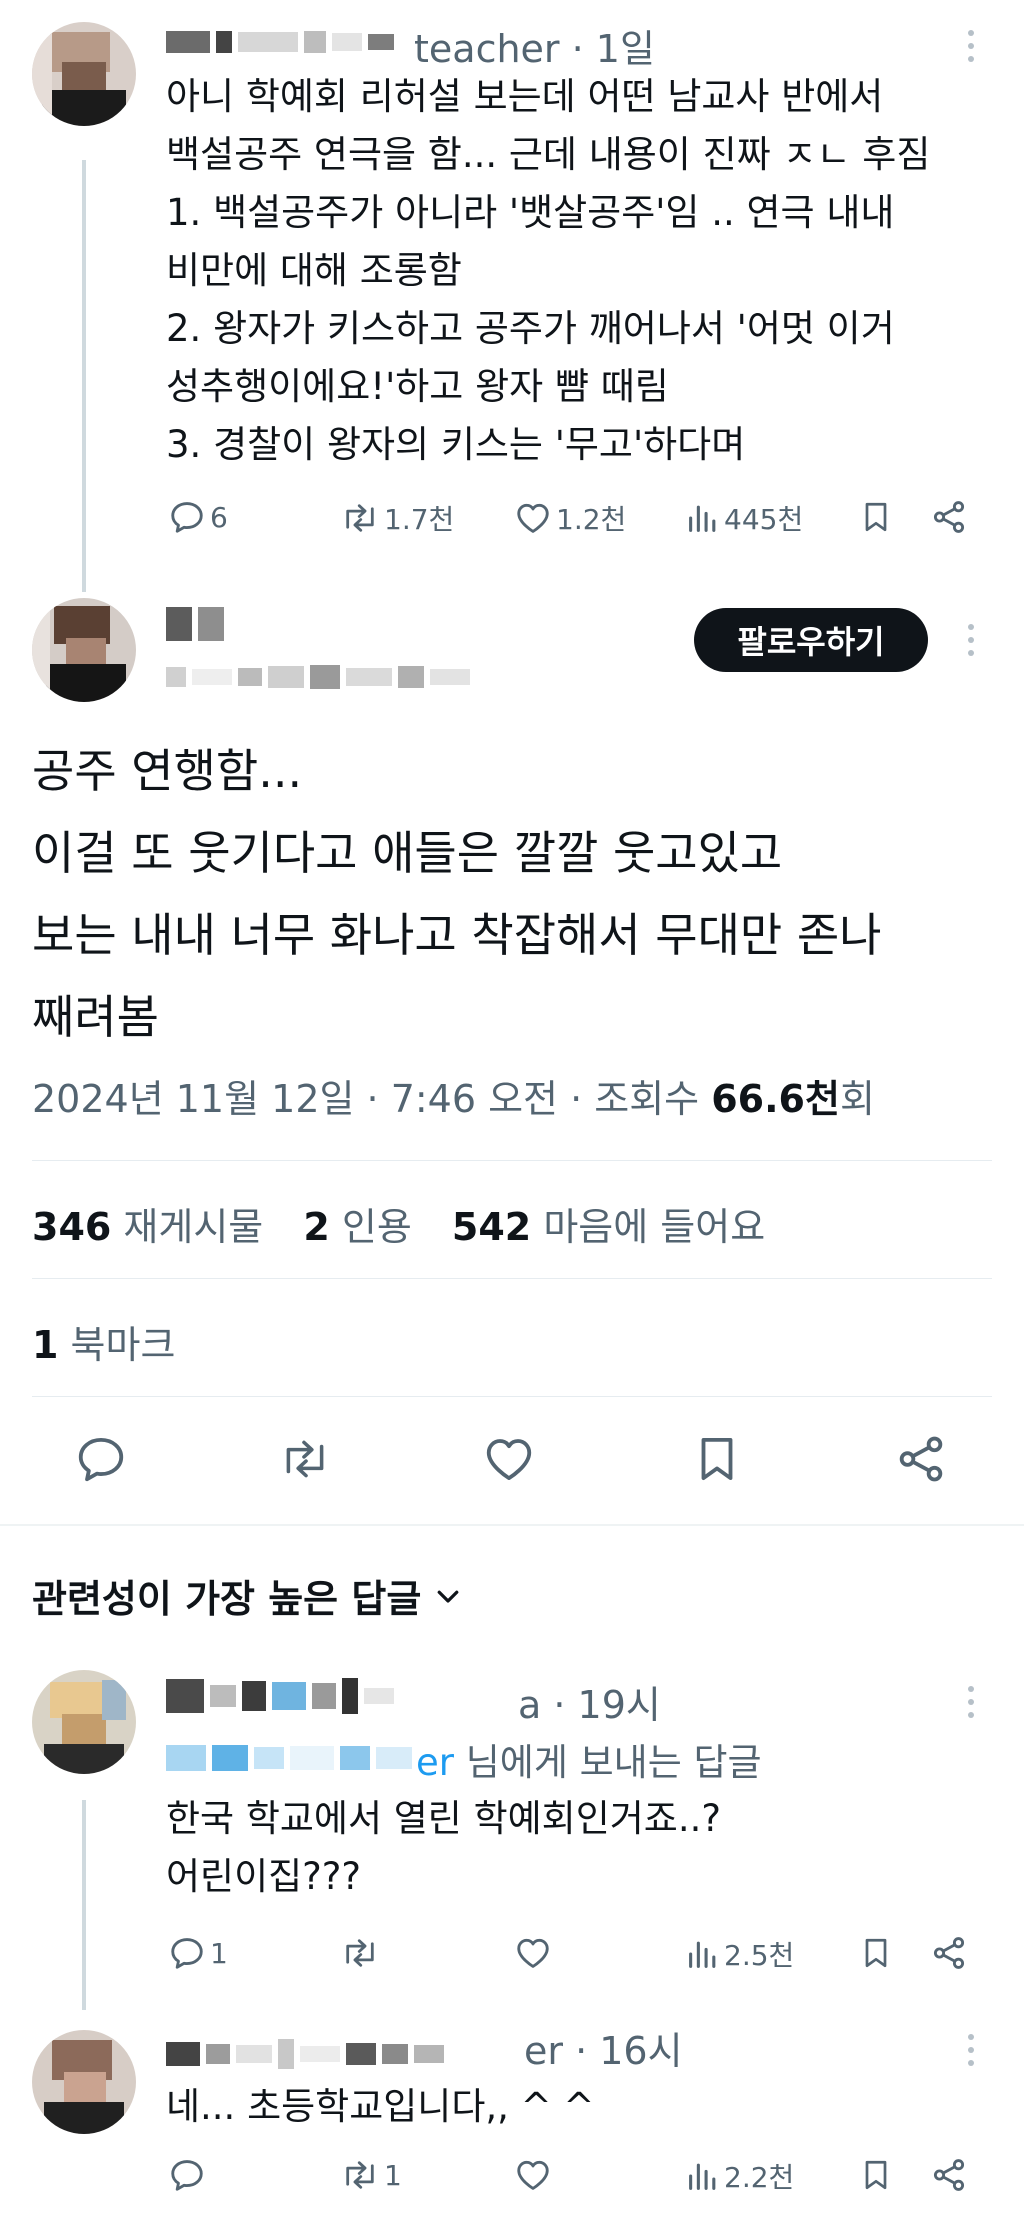 Image resolution: width=1024 pixels, height=2224 pixels. Describe the element at coordinates (103, 1341) in the screenshot. I see `bookmarks-stat: 1 북마크` at that location.